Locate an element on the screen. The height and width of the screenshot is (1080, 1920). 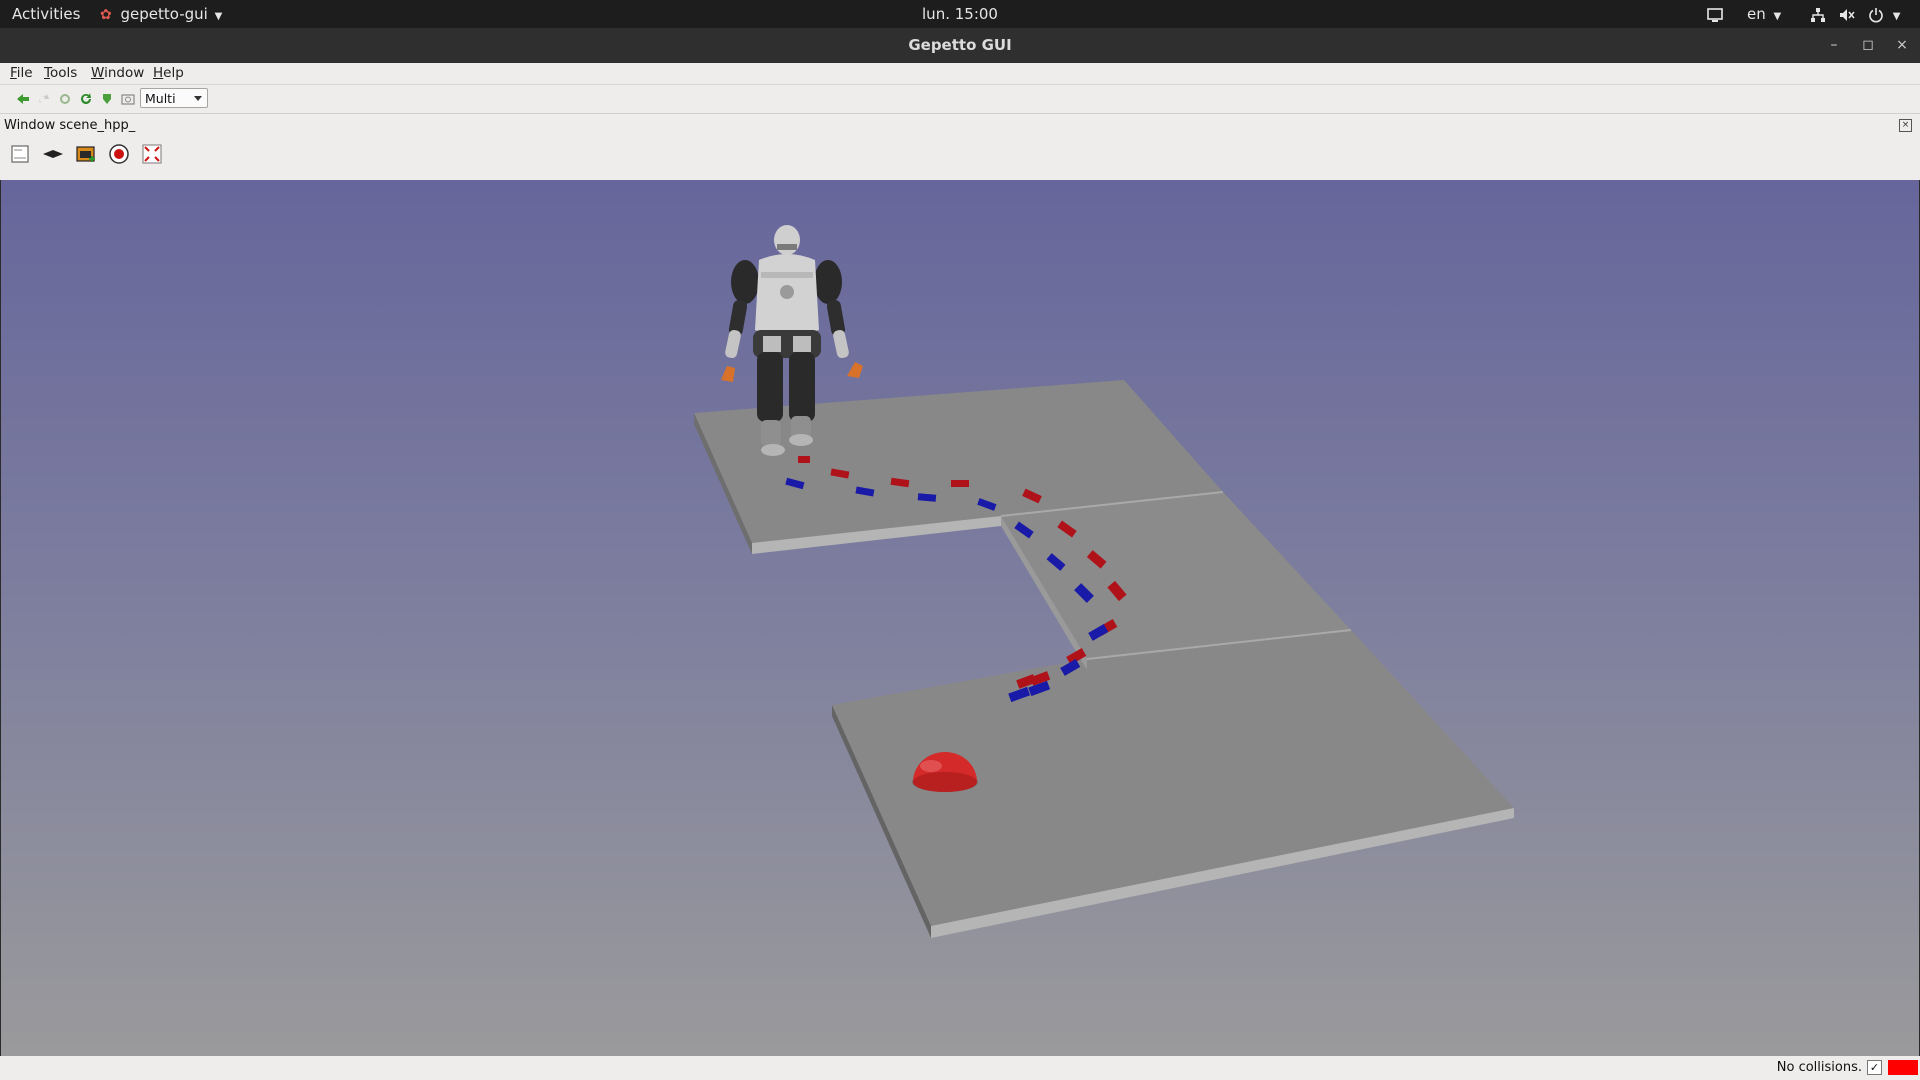
power-menu: ▼ is located at coordinates (1884, 14).